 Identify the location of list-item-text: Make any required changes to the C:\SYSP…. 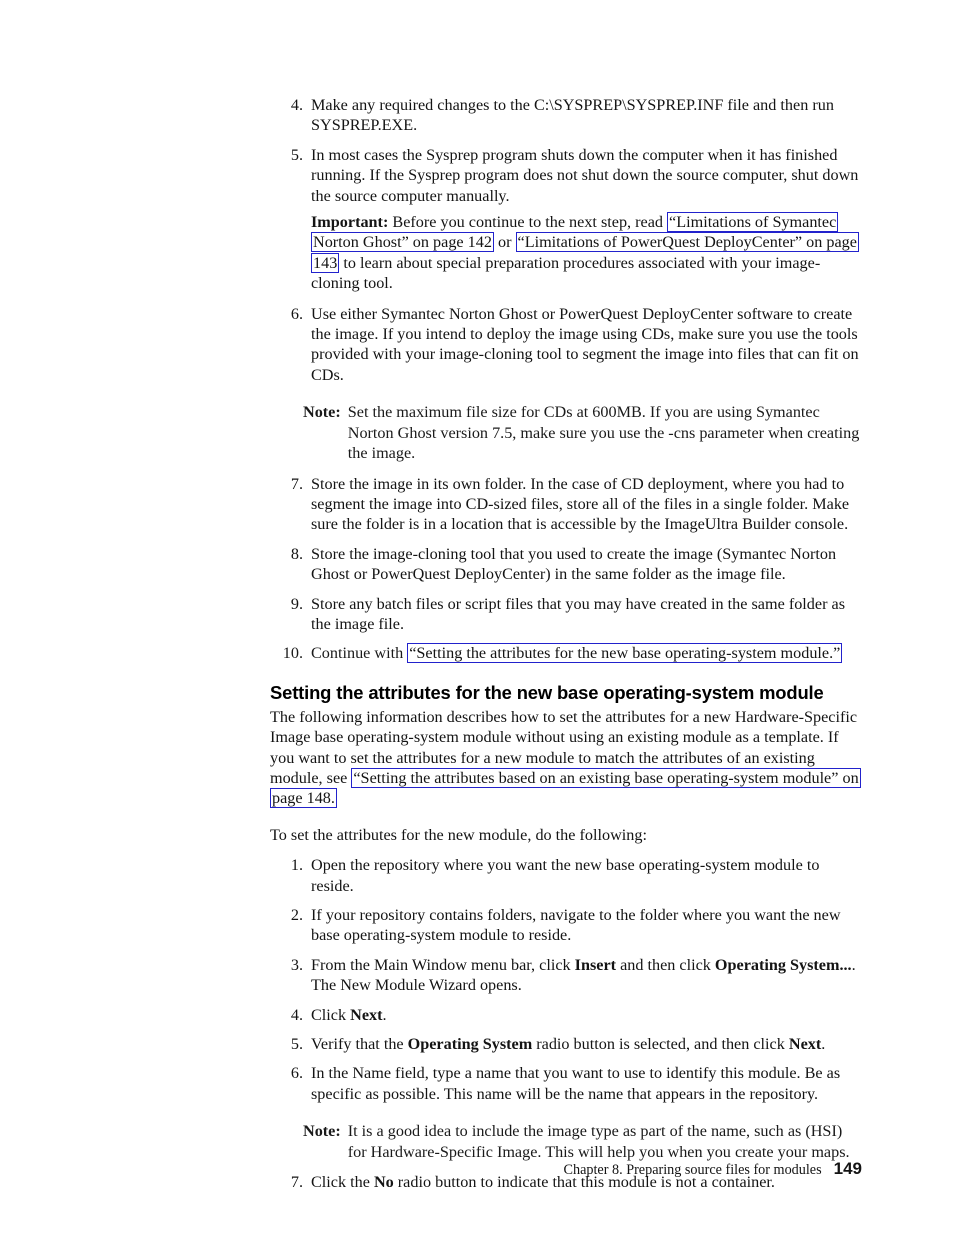
(572, 115).